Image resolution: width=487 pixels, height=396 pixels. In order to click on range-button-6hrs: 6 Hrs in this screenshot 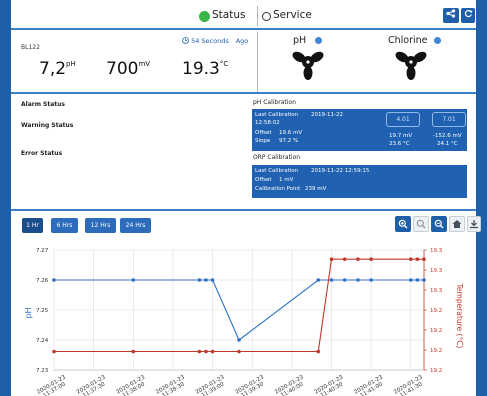, I will do `click(64, 225)`.